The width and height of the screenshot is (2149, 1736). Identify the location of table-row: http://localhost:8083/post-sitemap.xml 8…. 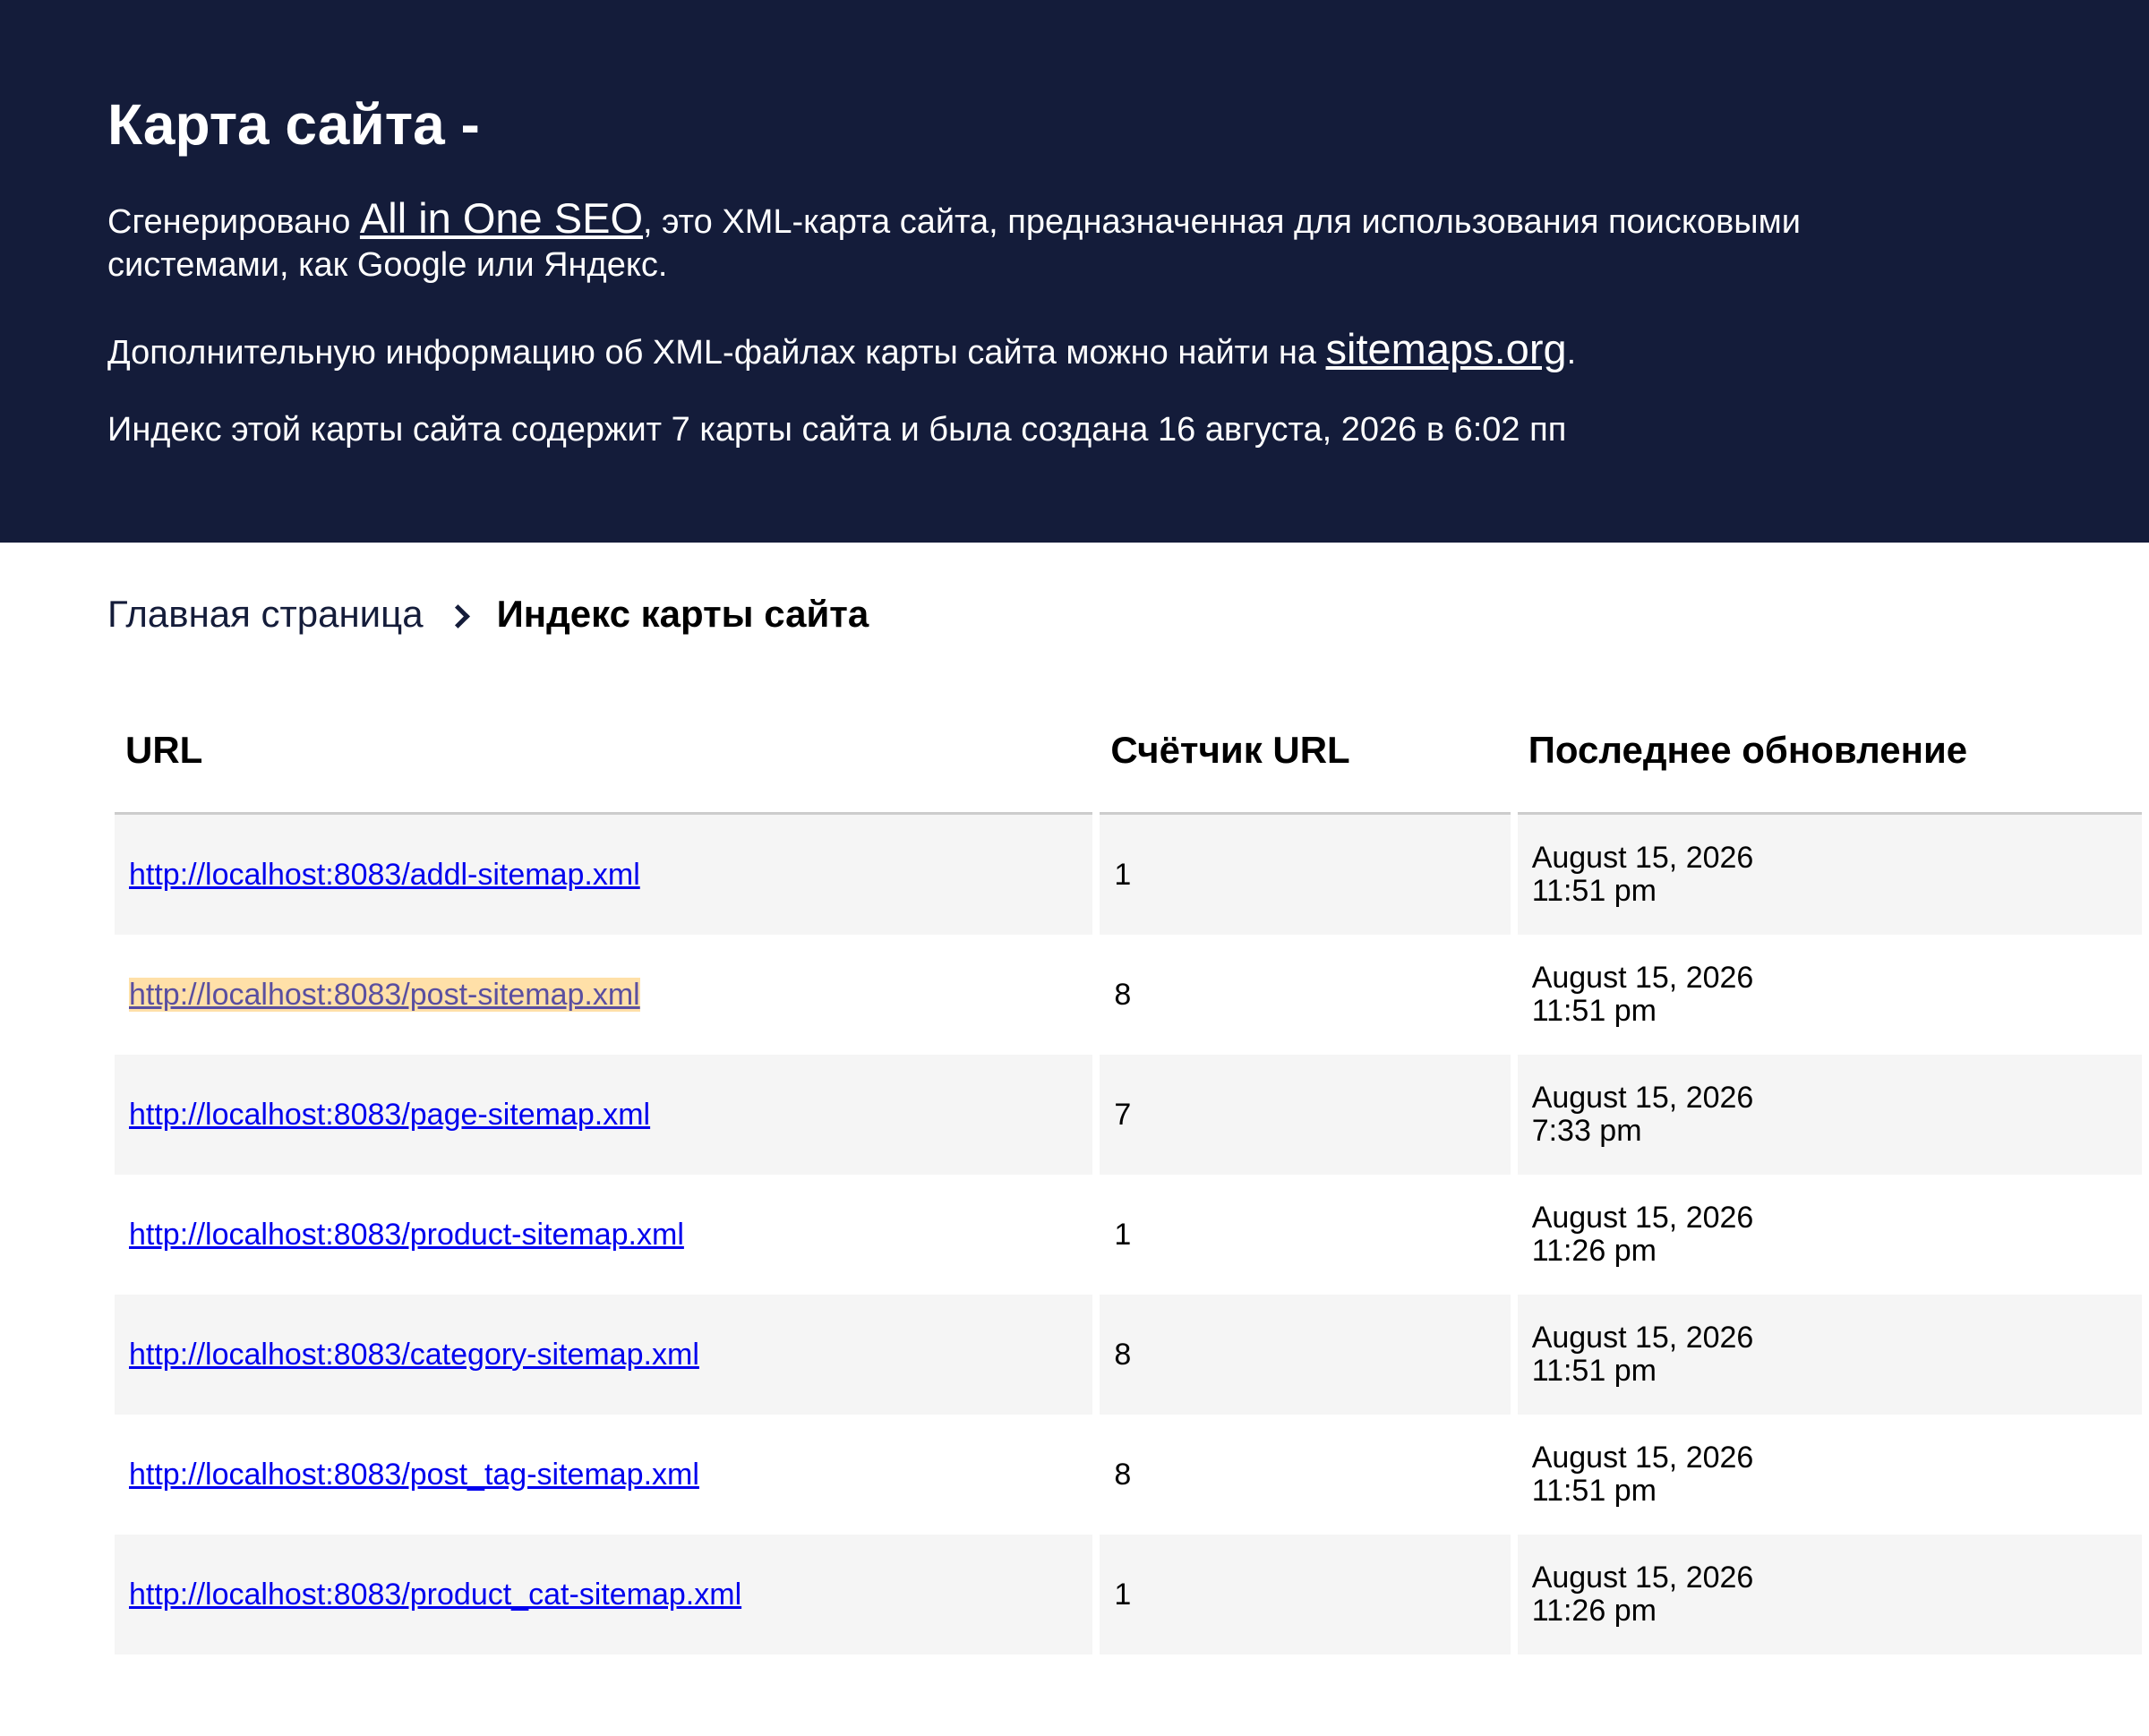
(1128, 995).